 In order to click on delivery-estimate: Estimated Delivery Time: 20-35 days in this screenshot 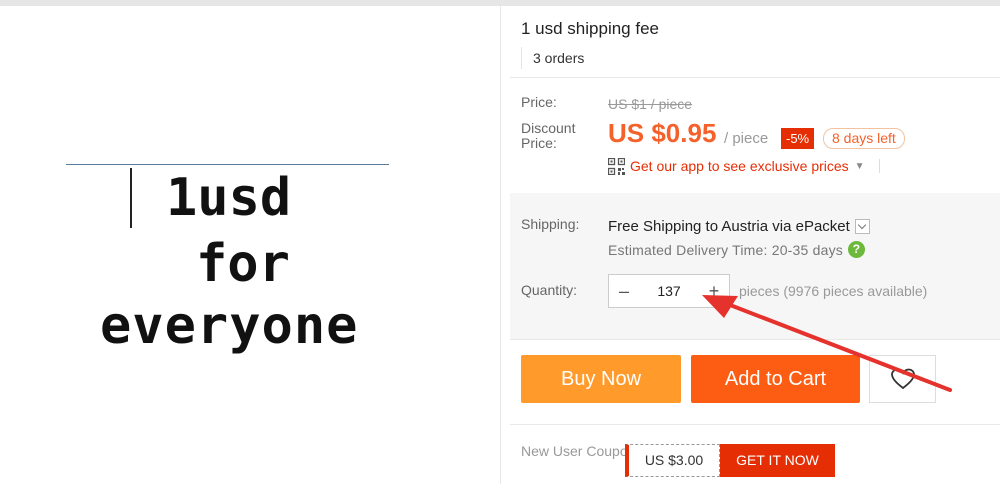, I will do `click(725, 249)`.